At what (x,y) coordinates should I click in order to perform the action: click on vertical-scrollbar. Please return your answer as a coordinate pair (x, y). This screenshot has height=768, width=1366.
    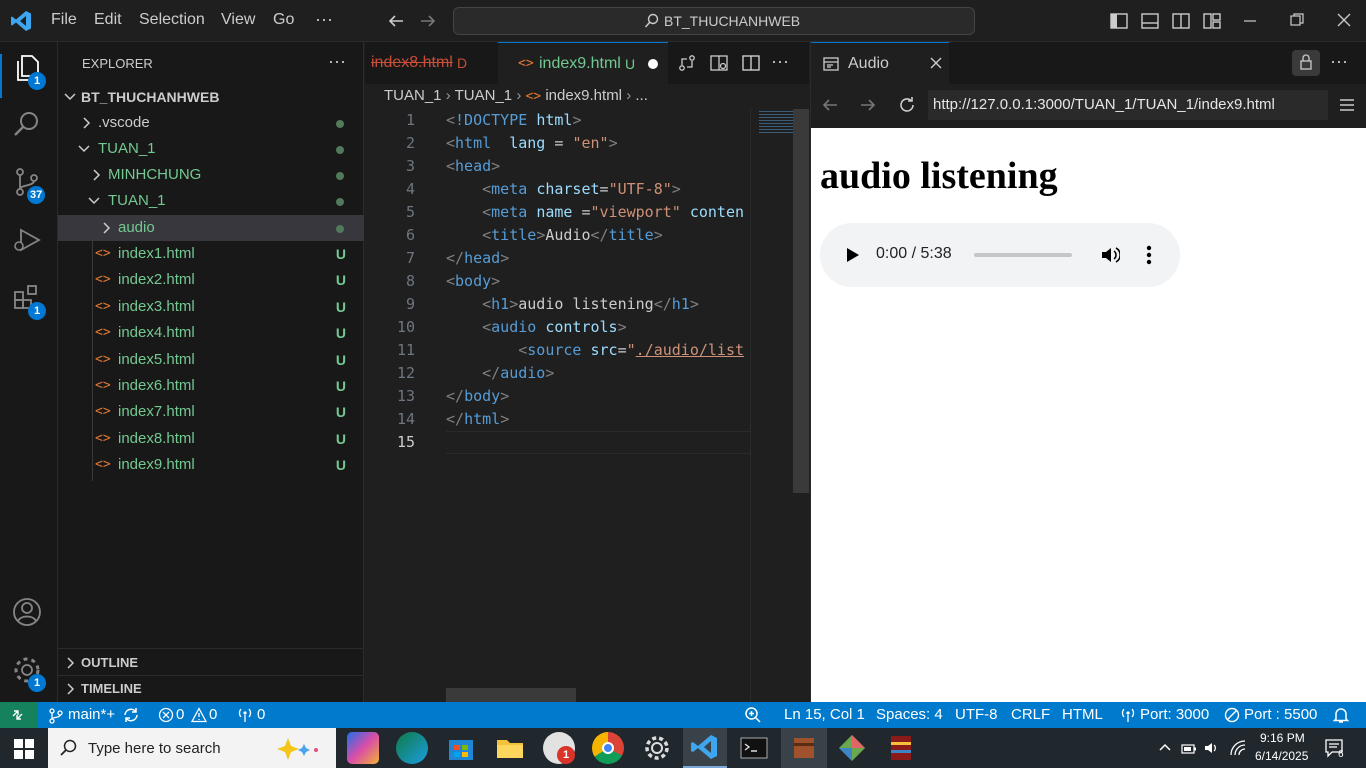
    Looking at the image, I should click on (801, 301).